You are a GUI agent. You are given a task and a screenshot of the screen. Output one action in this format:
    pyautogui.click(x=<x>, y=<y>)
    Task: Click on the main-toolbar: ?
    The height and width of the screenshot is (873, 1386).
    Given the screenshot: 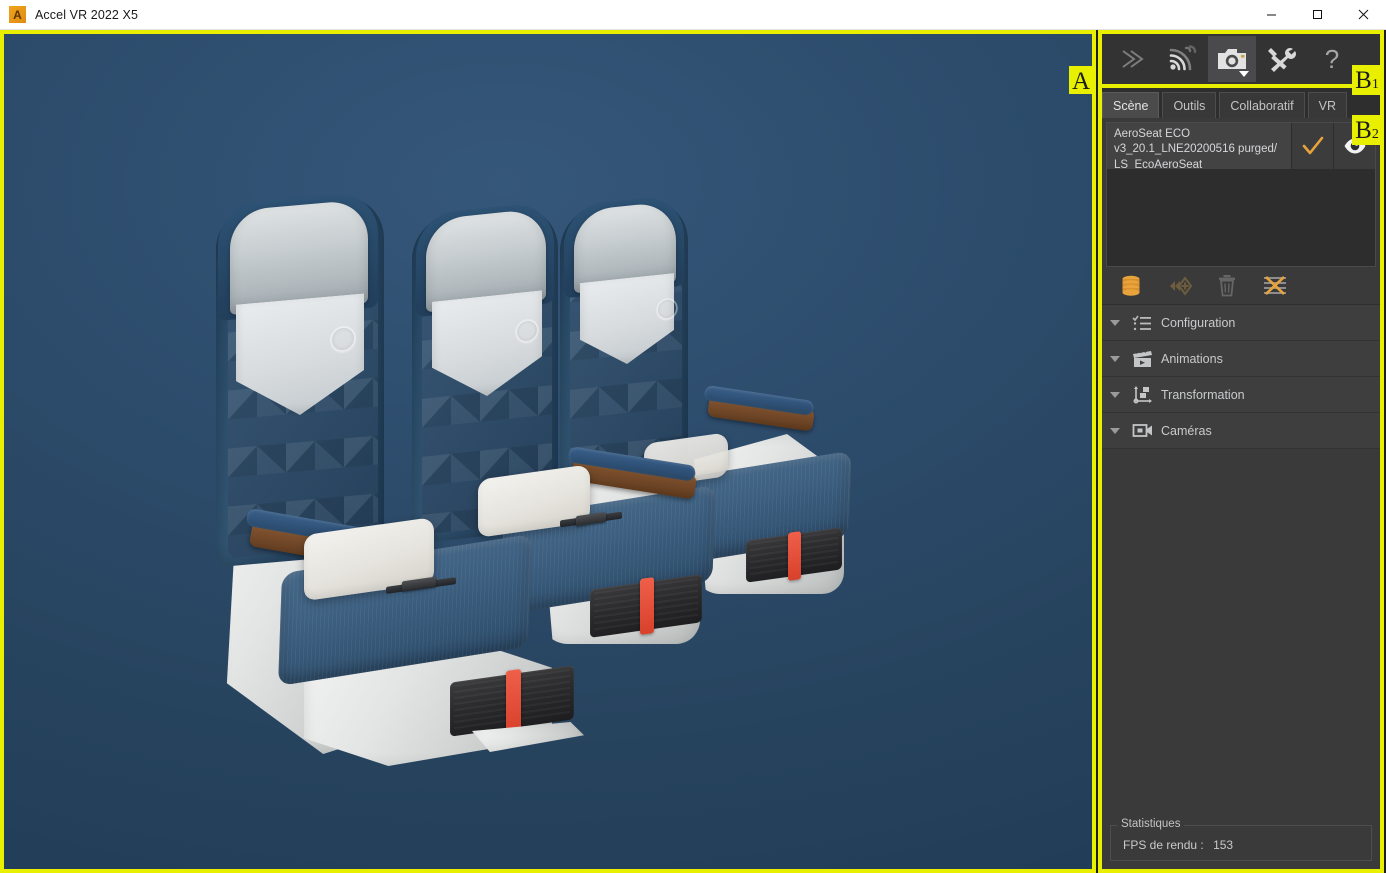 What is the action you would take?
    pyautogui.click(x=1241, y=59)
    